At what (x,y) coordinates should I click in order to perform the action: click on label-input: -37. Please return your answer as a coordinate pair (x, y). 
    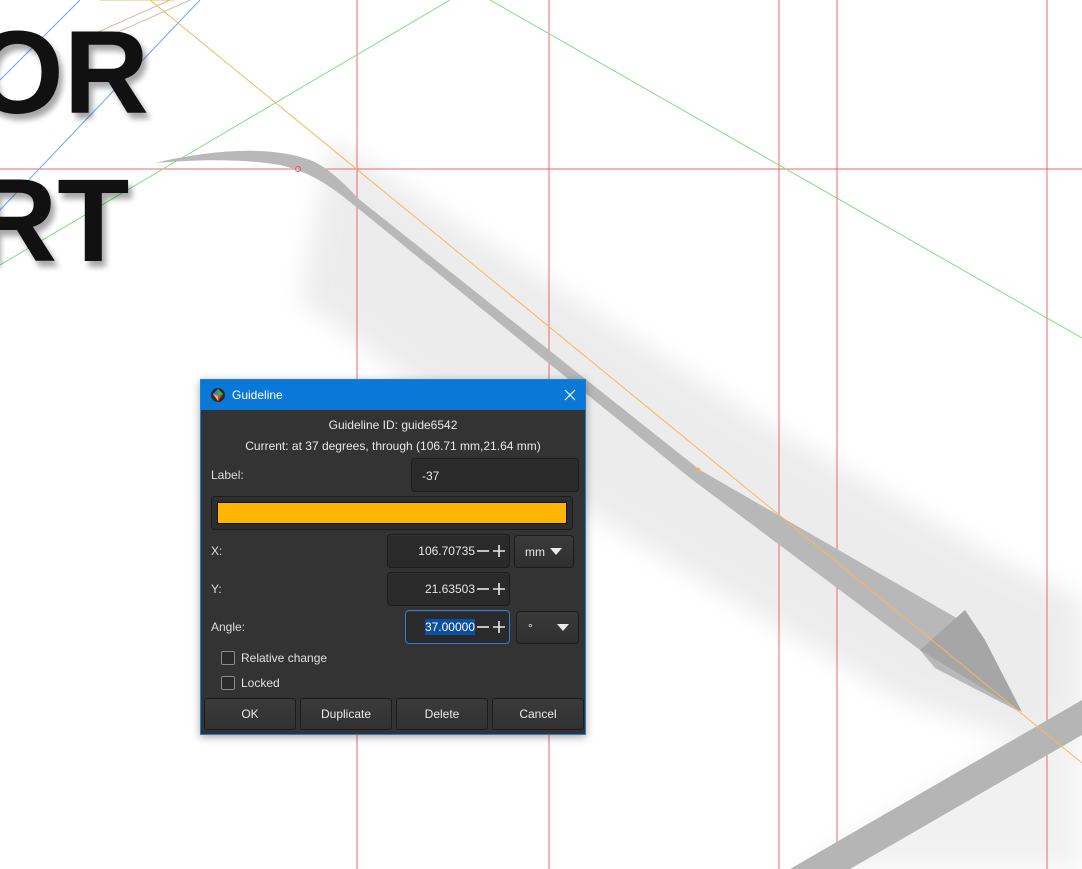
    Looking at the image, I should click on (495, 475).